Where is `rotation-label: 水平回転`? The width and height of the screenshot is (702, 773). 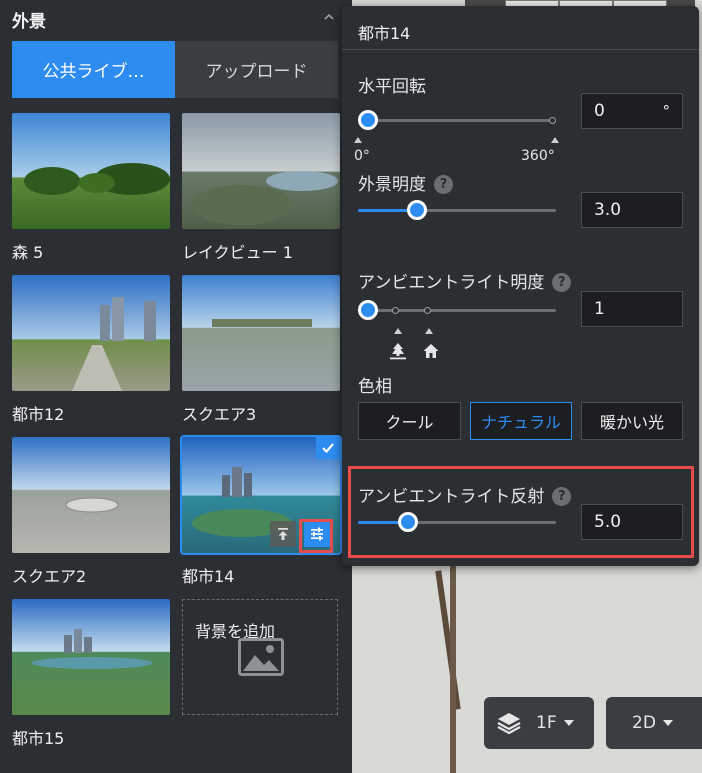 rotation-label: 水平回転 is located at coordinates (392, 87).